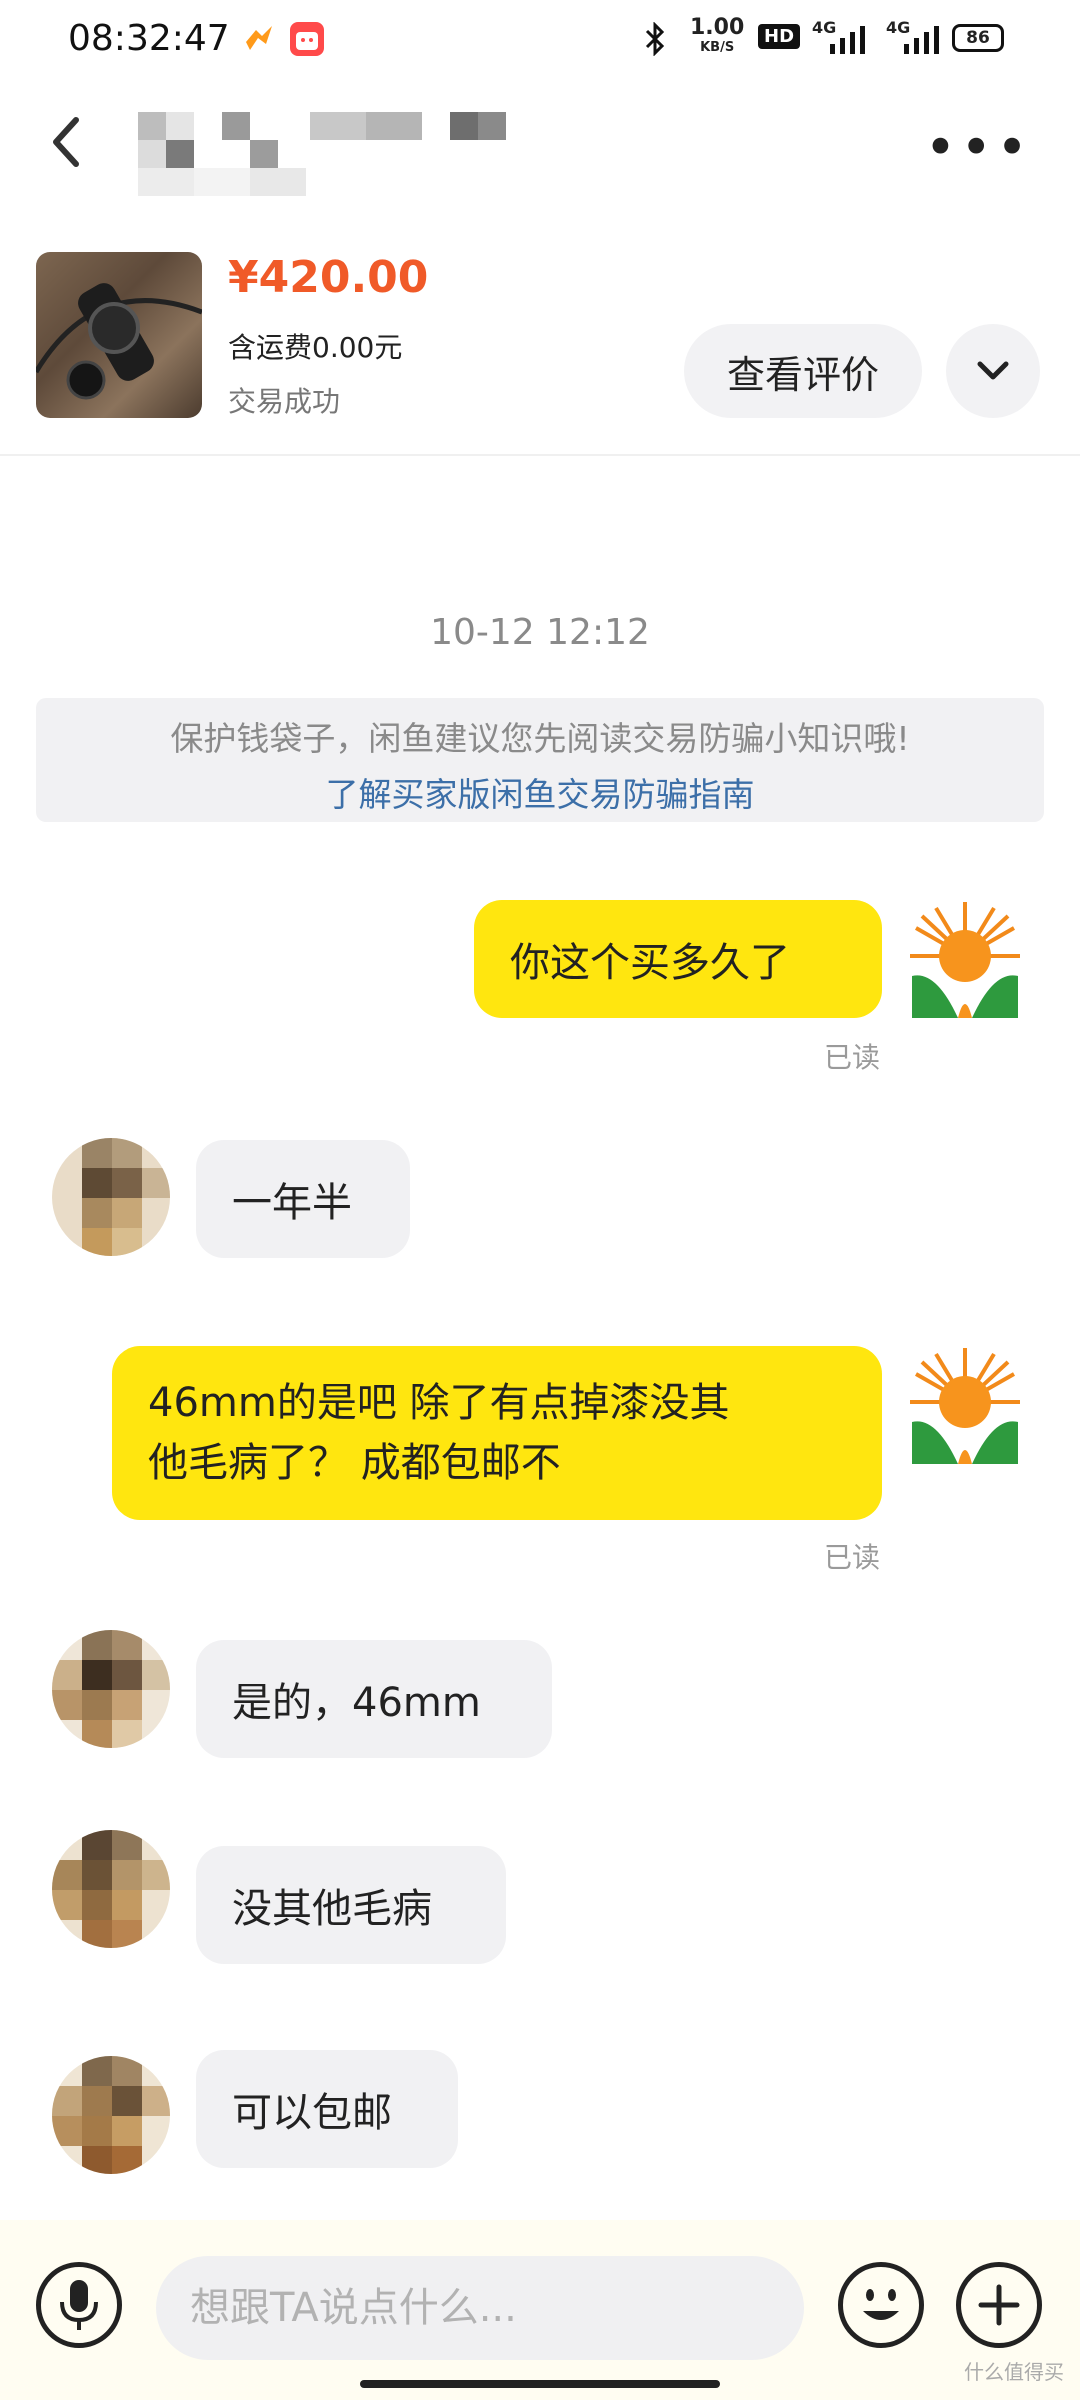 The width and height of the screenshot is (1080, 2400). What do you see at coordinates (497, 1433) in the screenshot?
I see `message-bubble-outgoing: 46mm的是吧 除了有点掉漆没其 他毛病了？ 成都包邮不` at bounding box center [497, 1433].